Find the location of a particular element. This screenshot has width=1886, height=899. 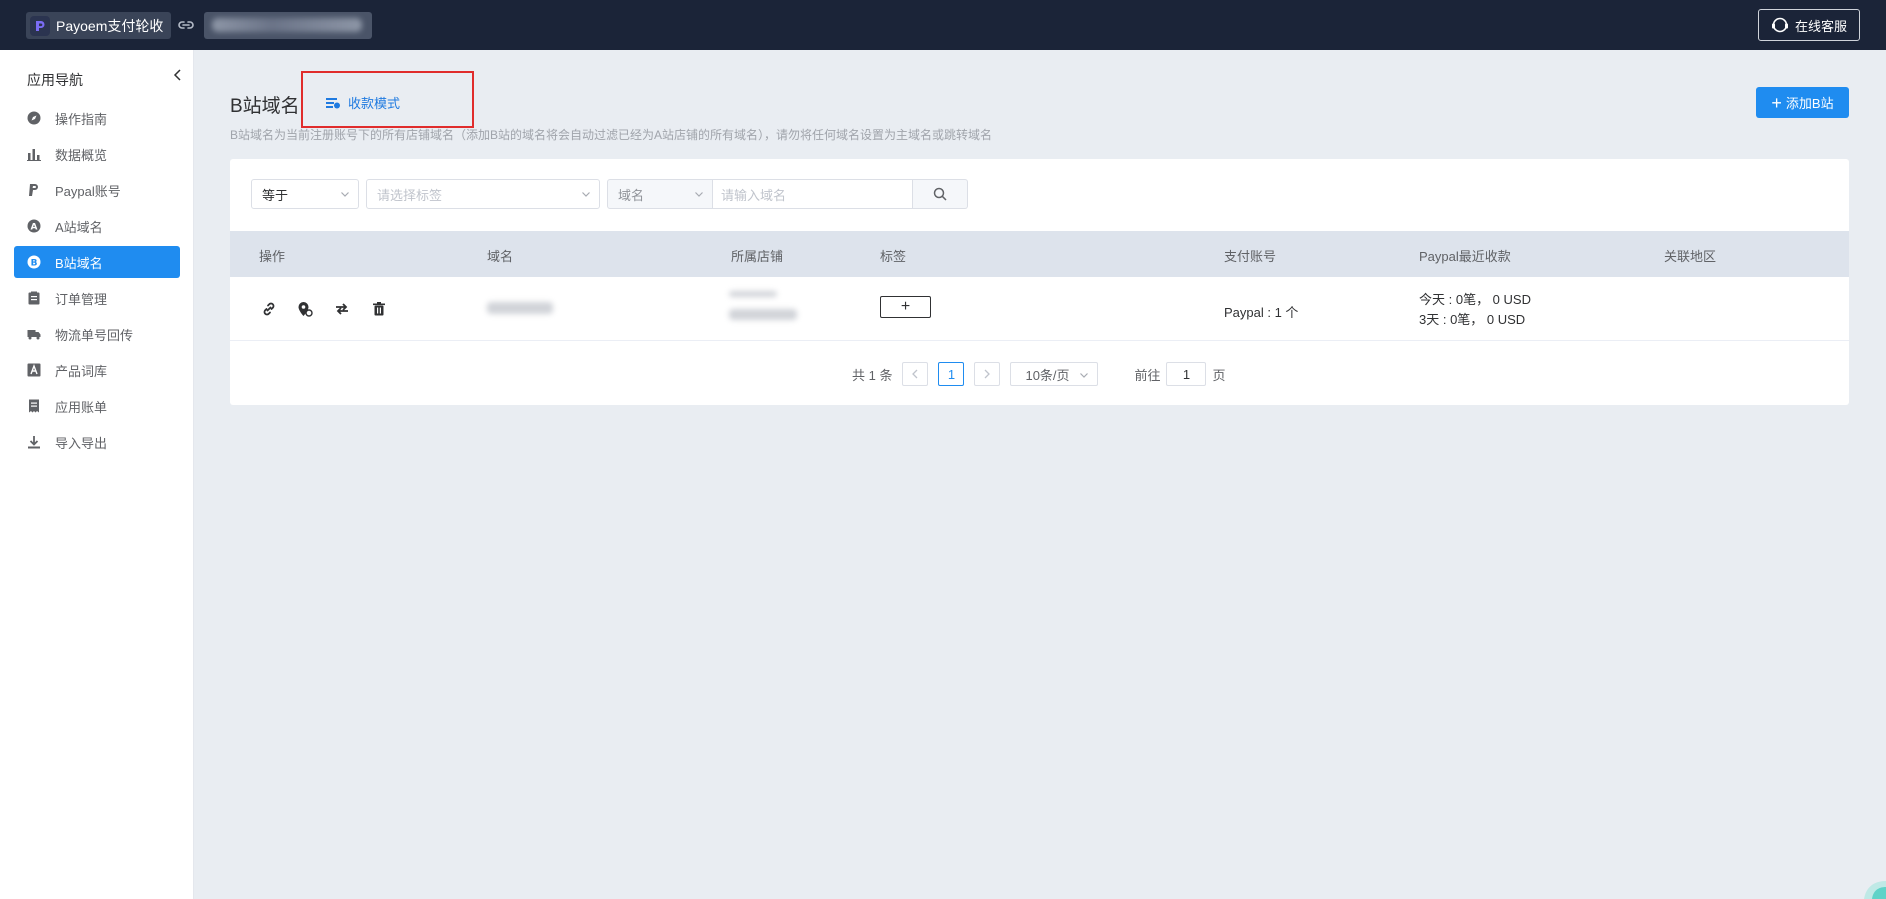

sidebar-item-b-domain: B B站域名 is located at coordinates (97, 262).